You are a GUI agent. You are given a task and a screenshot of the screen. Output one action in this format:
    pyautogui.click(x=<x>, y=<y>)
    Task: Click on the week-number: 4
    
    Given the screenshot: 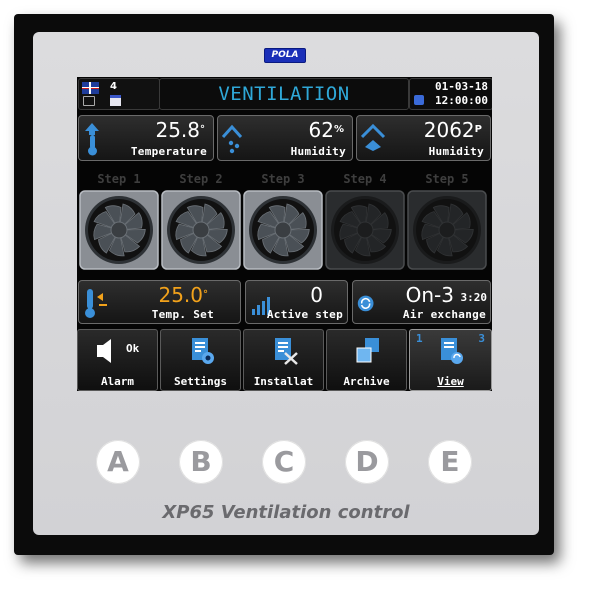 What is the action you would take?
    pyautogui.click(x=113, y=86)
    